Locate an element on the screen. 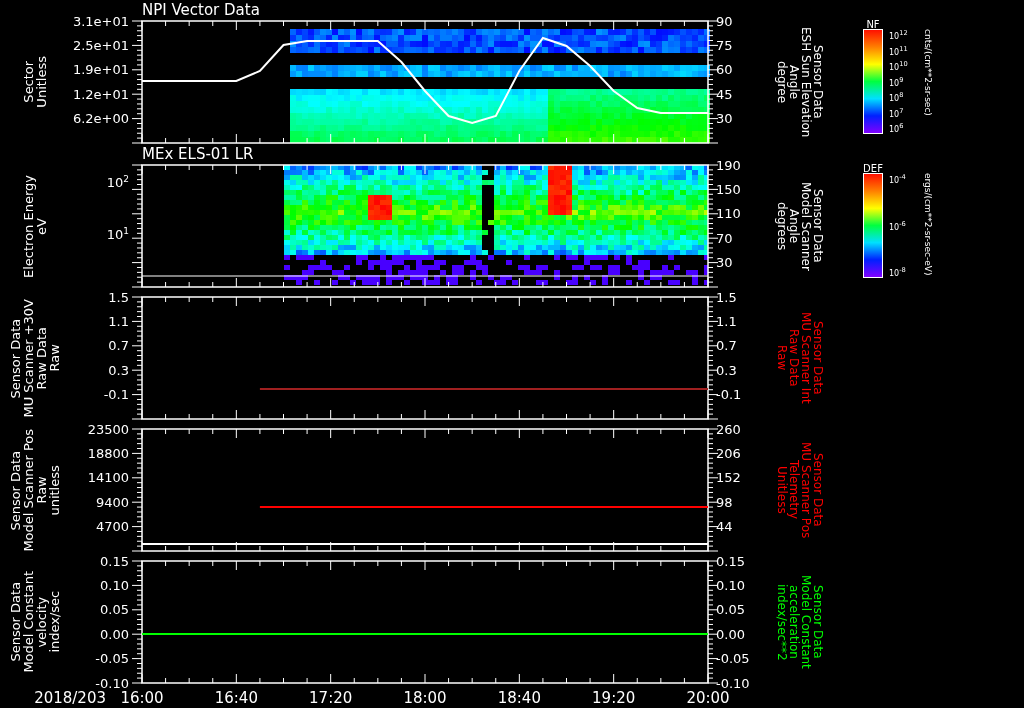  colorbar-unit: ergs/(cm**2-sr-sec-eV) is located at coordinates (928, 224).